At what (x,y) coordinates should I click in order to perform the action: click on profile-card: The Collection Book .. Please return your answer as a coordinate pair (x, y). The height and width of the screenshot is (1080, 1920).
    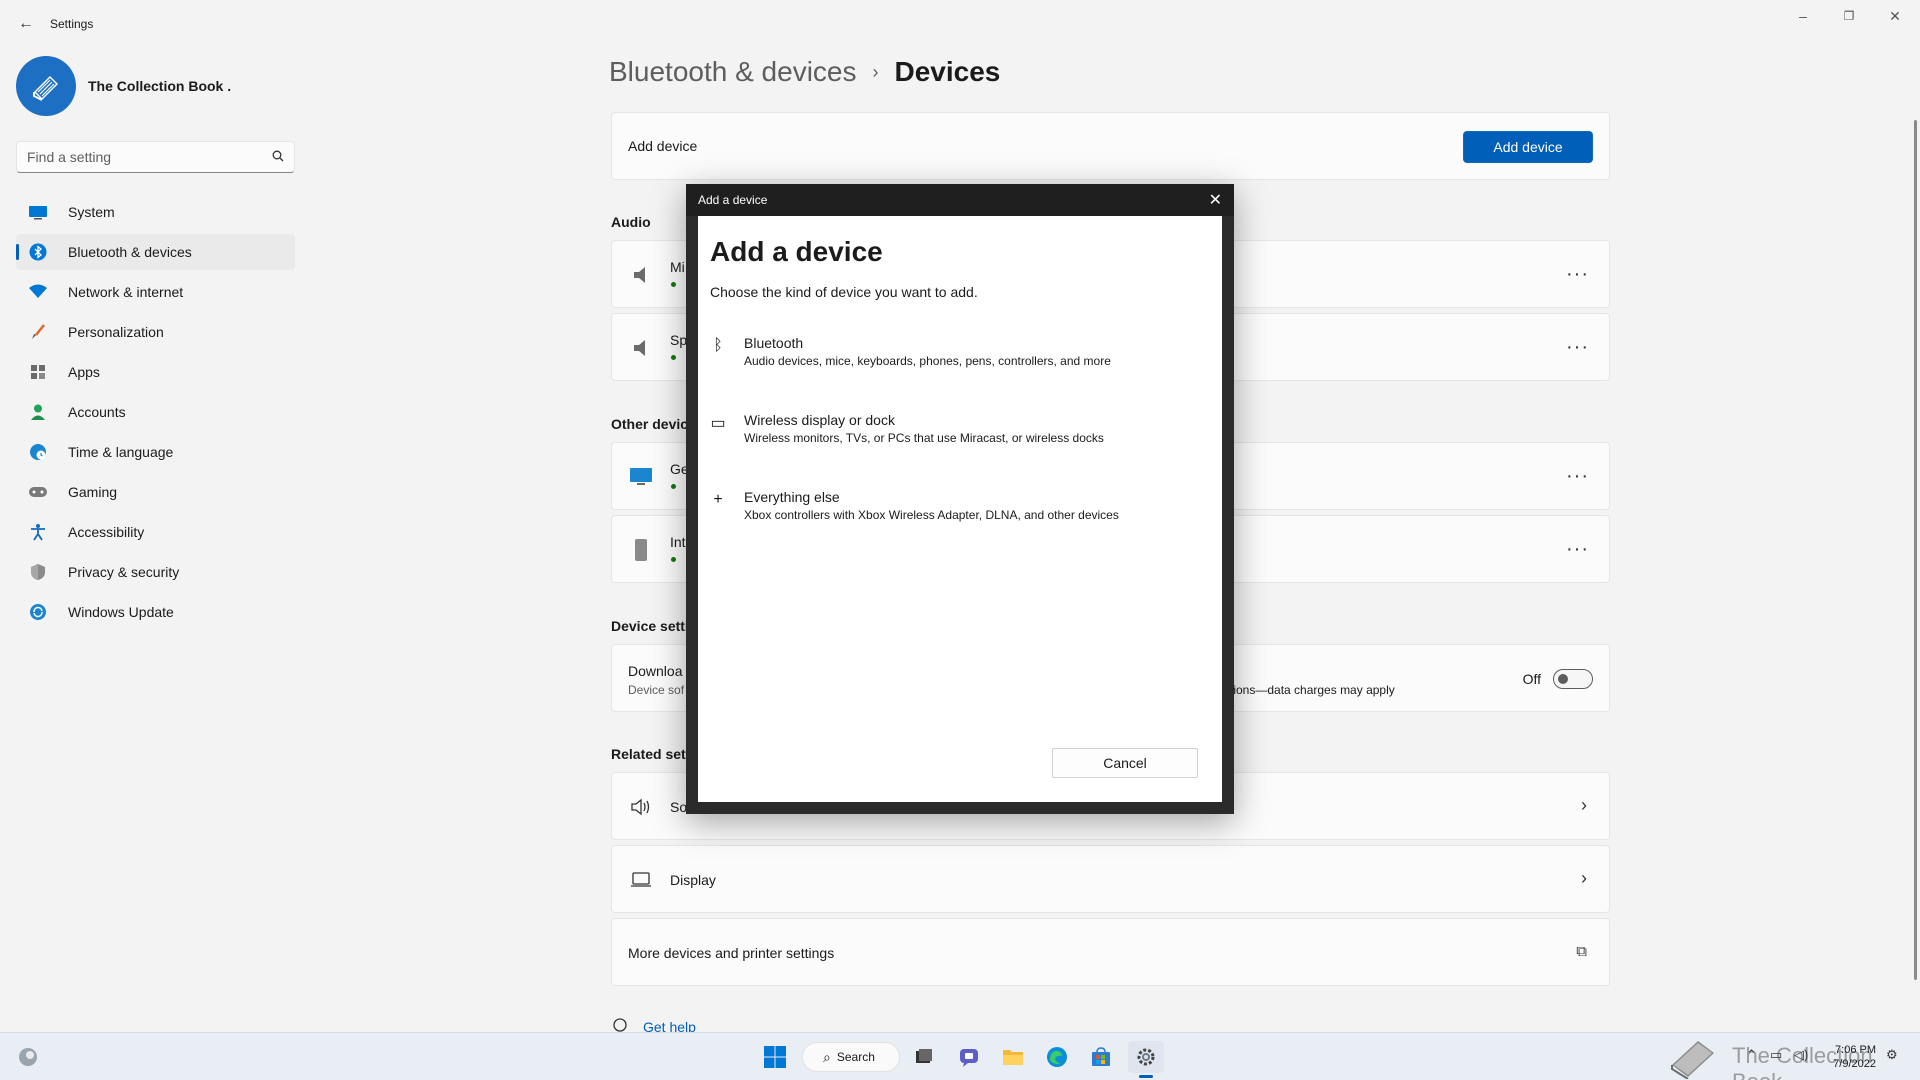
    Looking at the image, I should click on (123, 86).